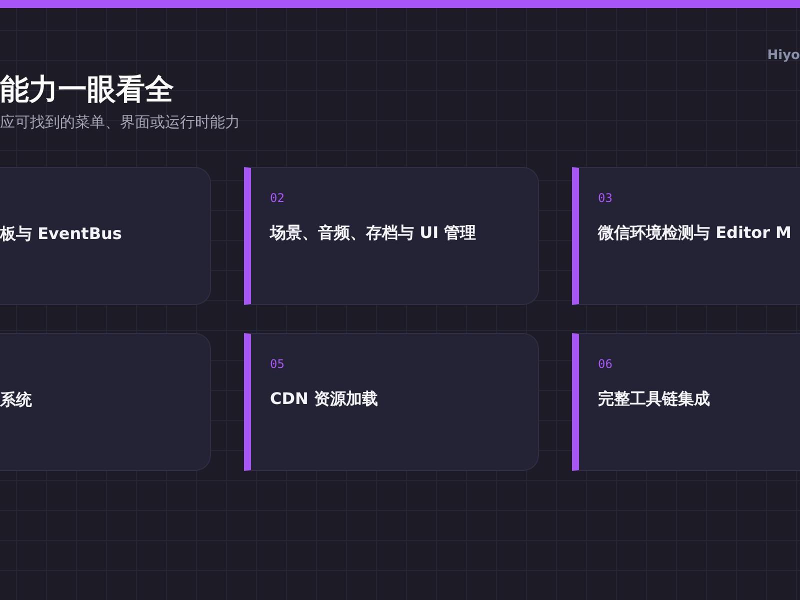 The image size is (800, 600). Describe the element at coordinates (16, 400) in the screenshot. I see `card-title: 系统` at that location.